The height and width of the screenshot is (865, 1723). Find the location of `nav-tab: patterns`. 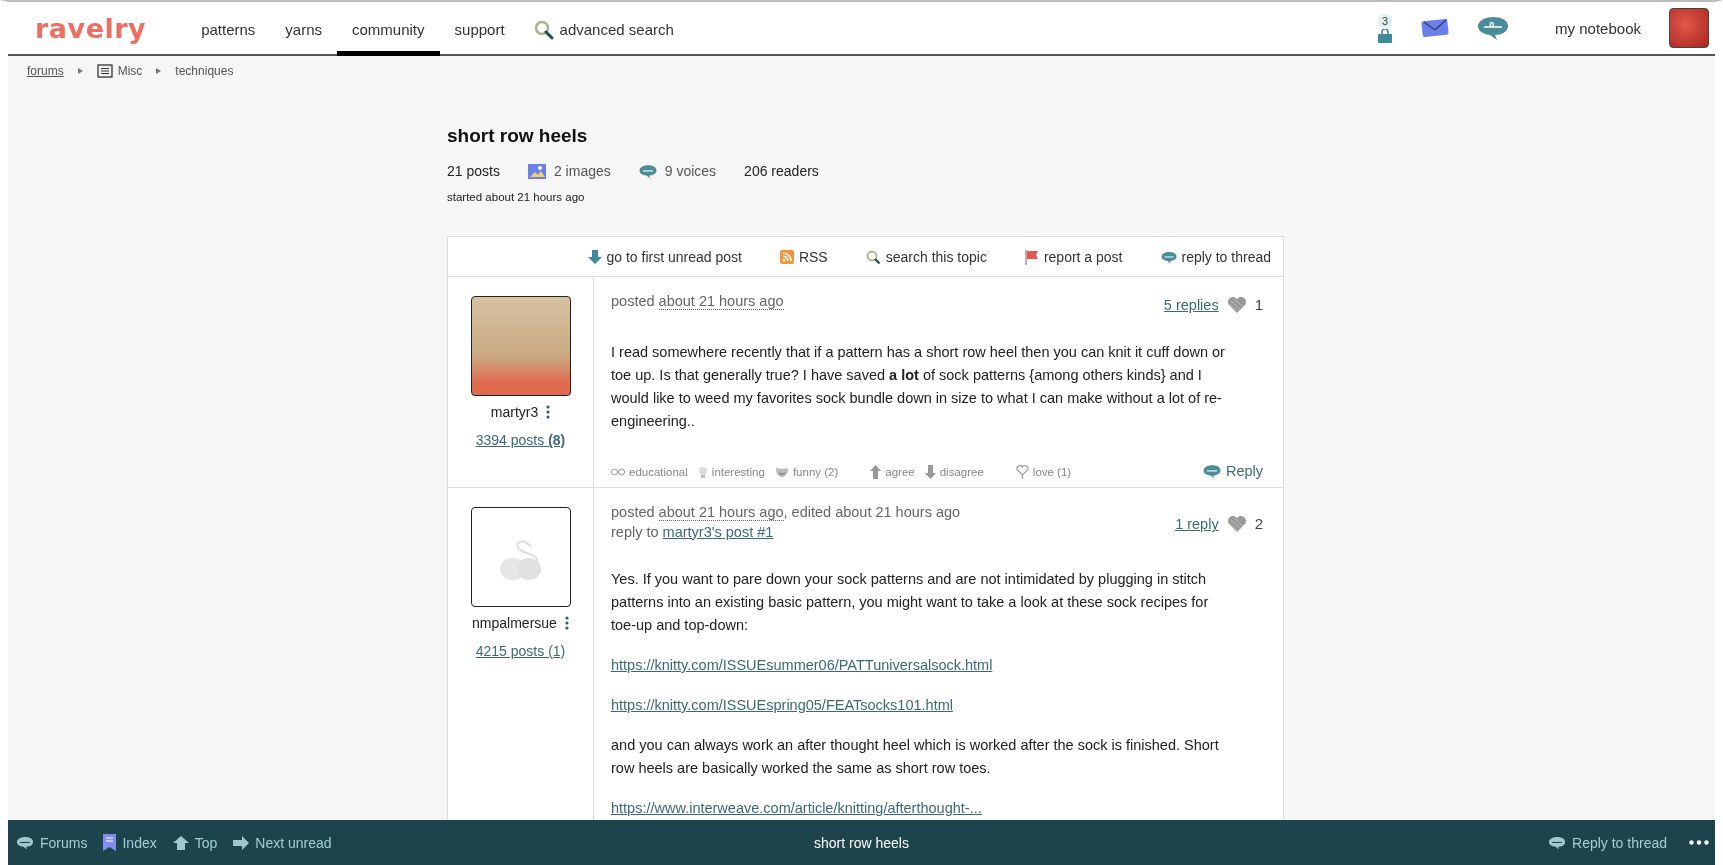

nav-tab: patterns is located at coordinates (228, 29).